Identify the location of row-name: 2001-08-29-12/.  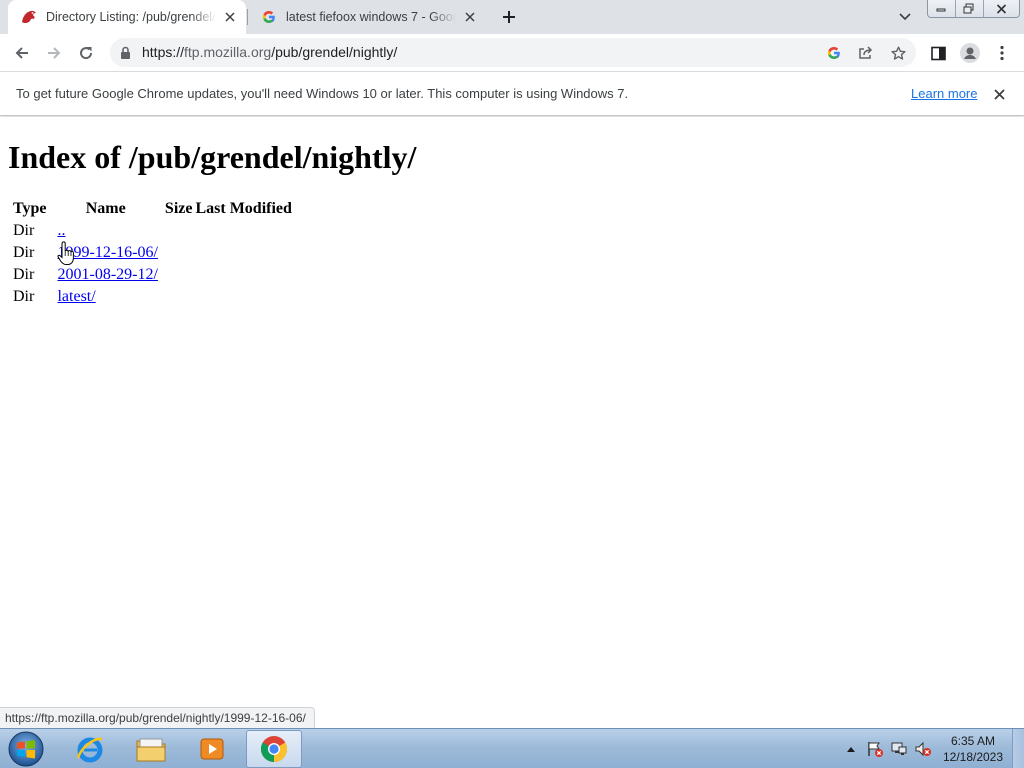
(105, 275).